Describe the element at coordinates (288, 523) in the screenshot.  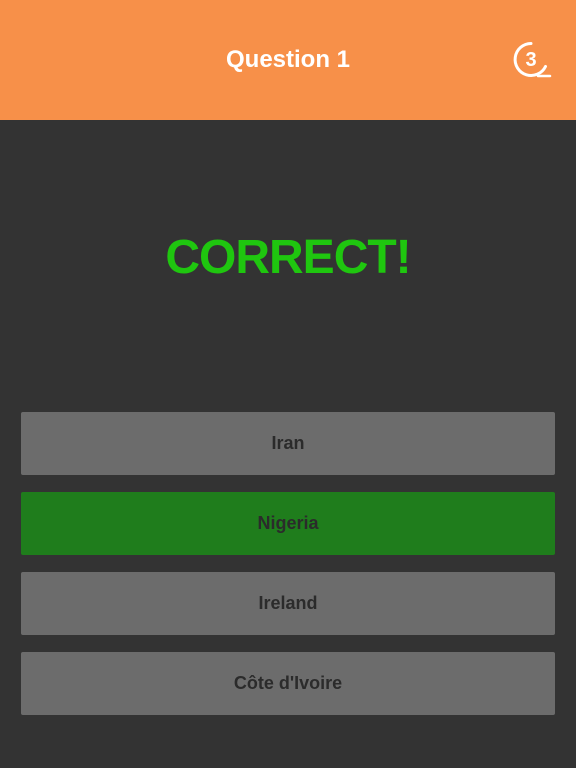
I see `answer-button-nigeria: Nigeria` at that location.